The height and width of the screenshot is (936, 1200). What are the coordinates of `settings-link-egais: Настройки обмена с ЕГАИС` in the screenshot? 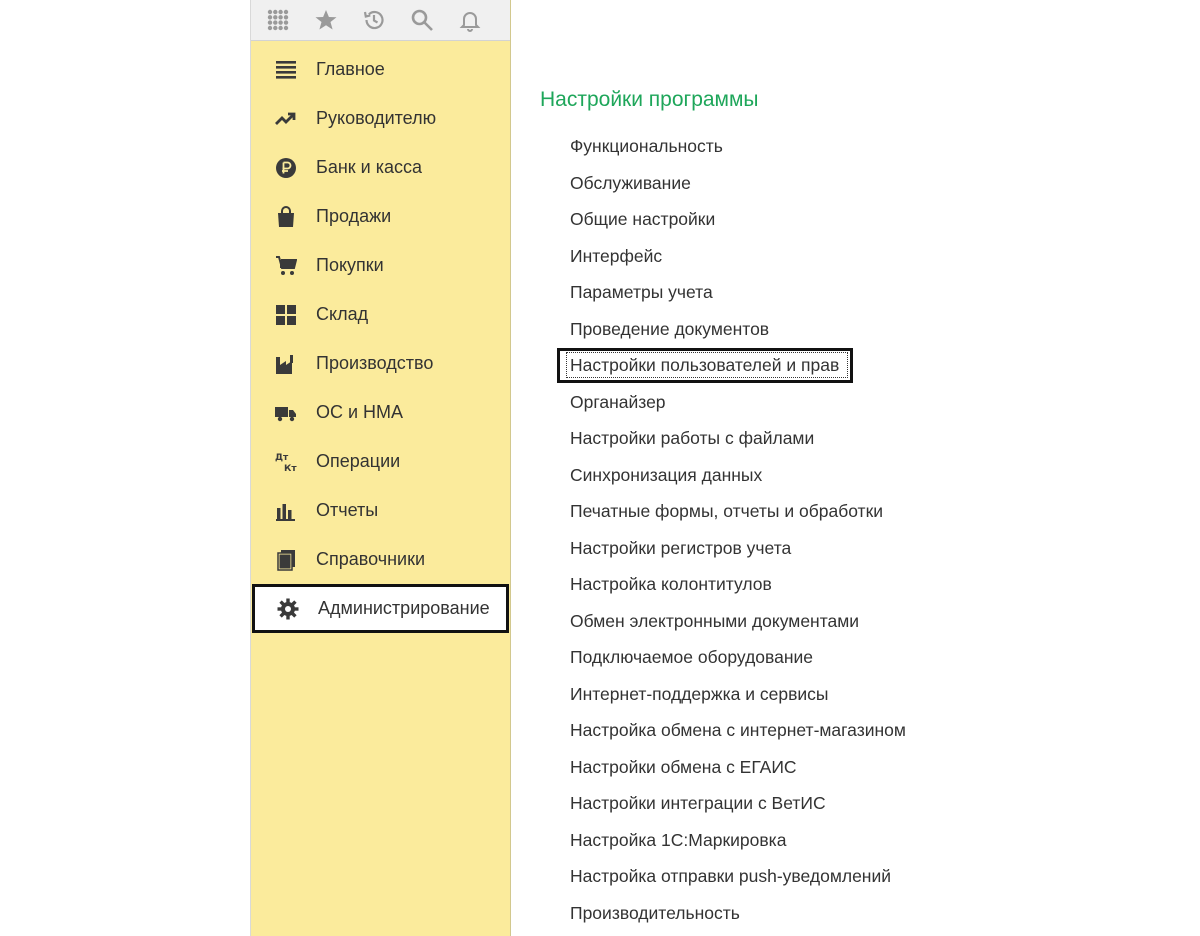 It's located at (738, 767).